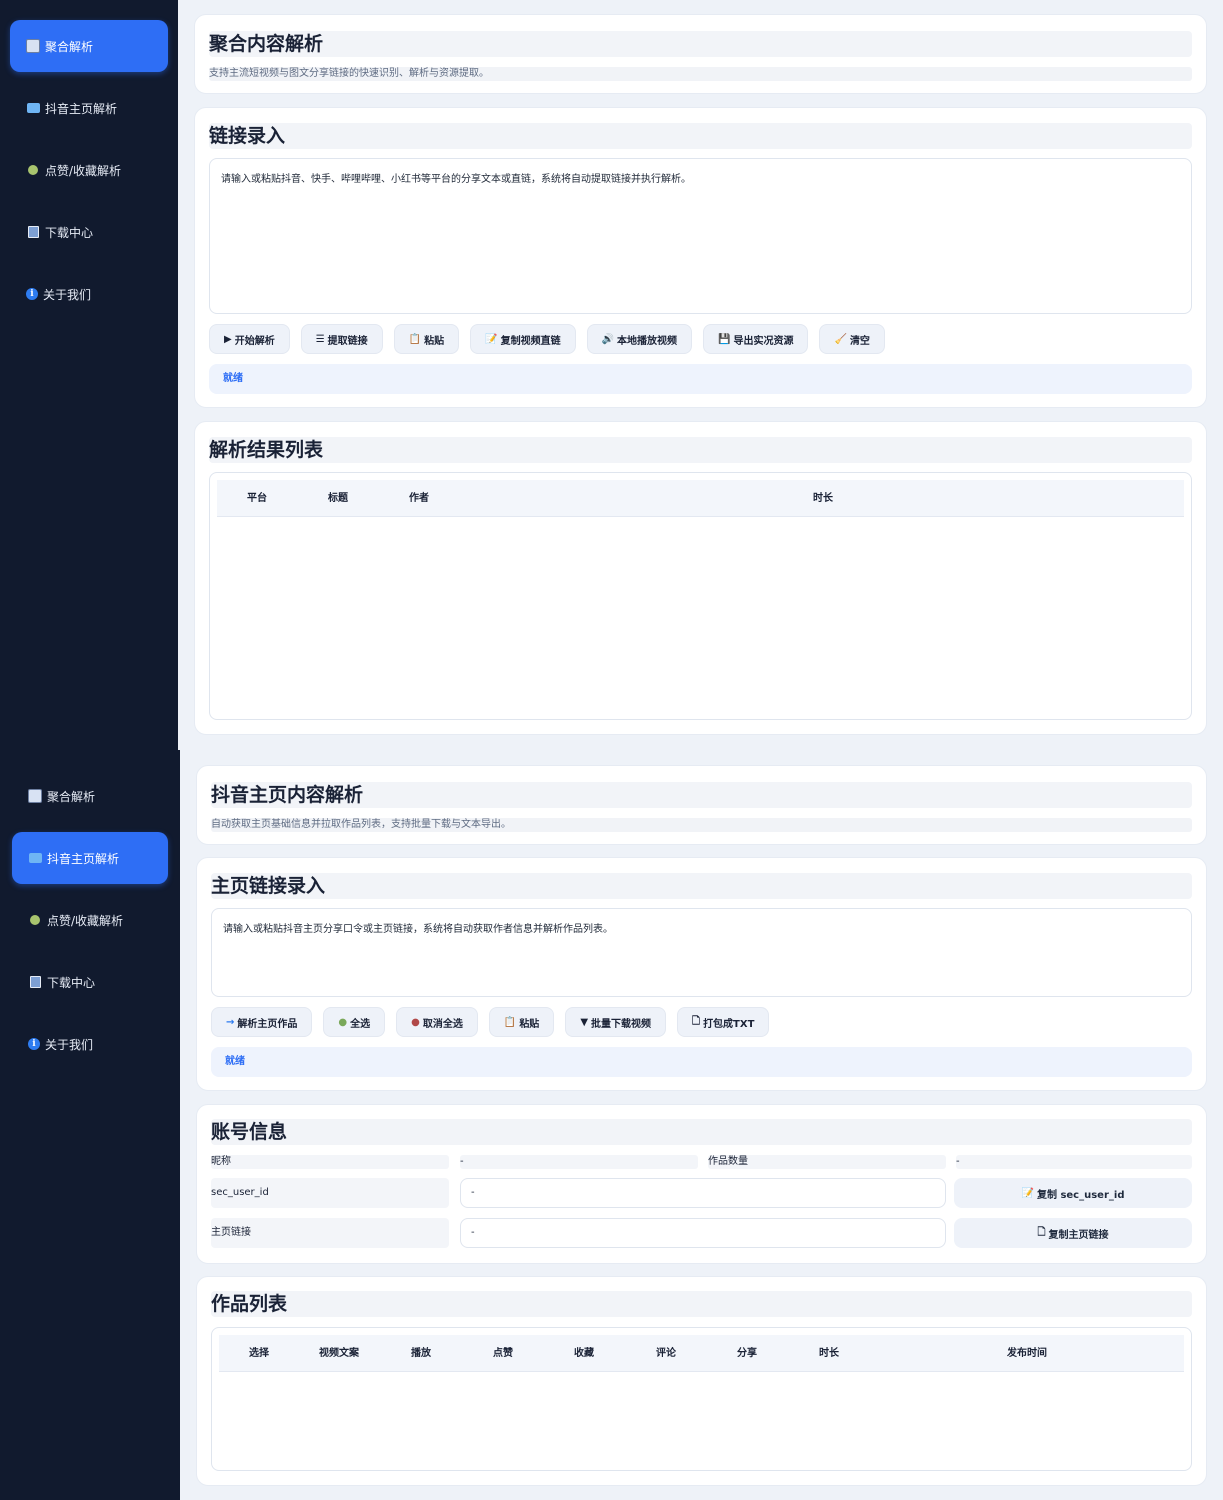 This screenshot has width=1223, height=1500. What do you see at coordinates (33, 108) in the screenshot?
I see `folder-icon` at bounding box center [33, 108].